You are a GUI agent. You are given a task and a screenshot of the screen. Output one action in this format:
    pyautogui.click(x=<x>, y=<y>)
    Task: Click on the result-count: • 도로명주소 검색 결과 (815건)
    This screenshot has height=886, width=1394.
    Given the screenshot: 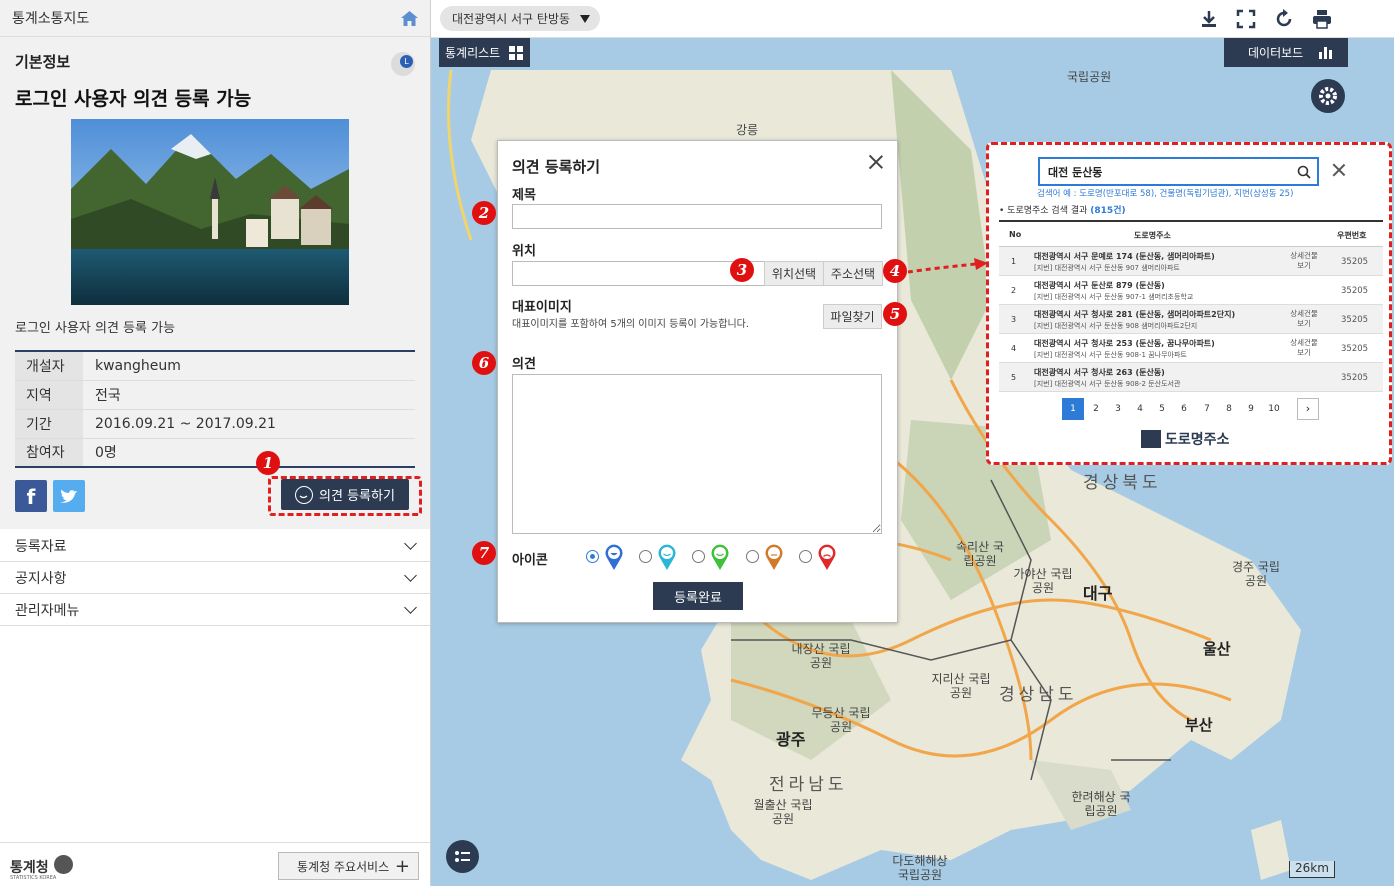 What is the action you would take?
    pyautogui.click(x=1062, y=209)
    